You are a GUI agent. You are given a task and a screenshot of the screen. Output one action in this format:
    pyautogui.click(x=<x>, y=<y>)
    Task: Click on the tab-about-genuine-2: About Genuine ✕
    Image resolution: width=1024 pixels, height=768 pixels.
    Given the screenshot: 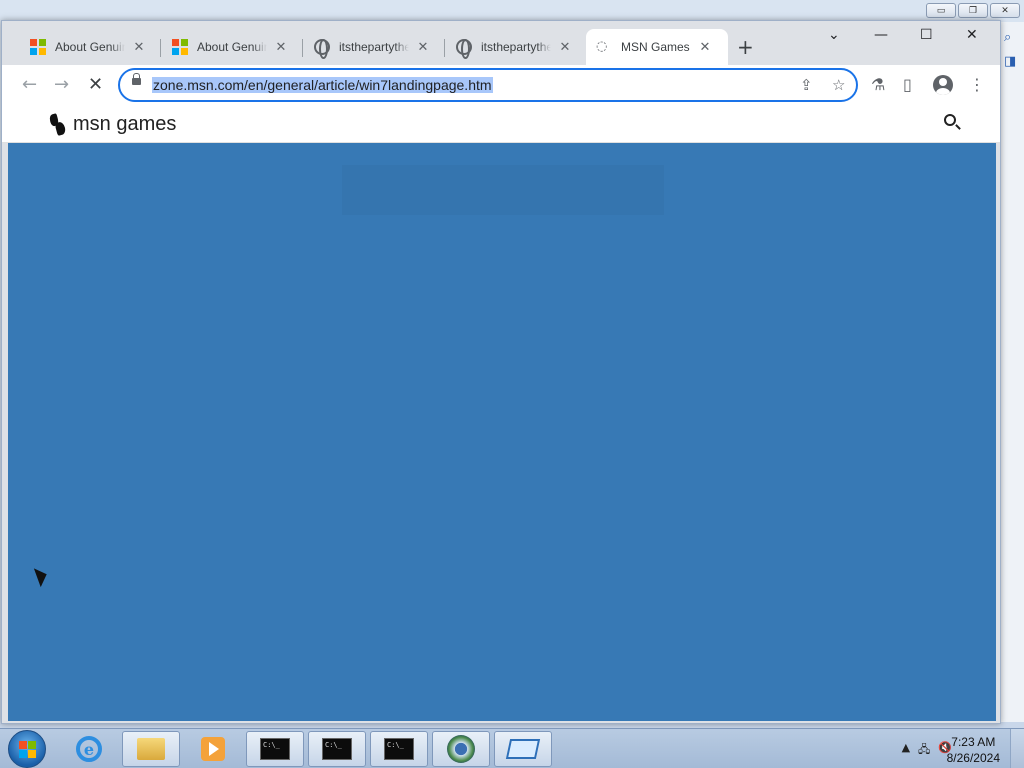 What is the action you would take?
    pyautogui.click(x=230, y=47)
    